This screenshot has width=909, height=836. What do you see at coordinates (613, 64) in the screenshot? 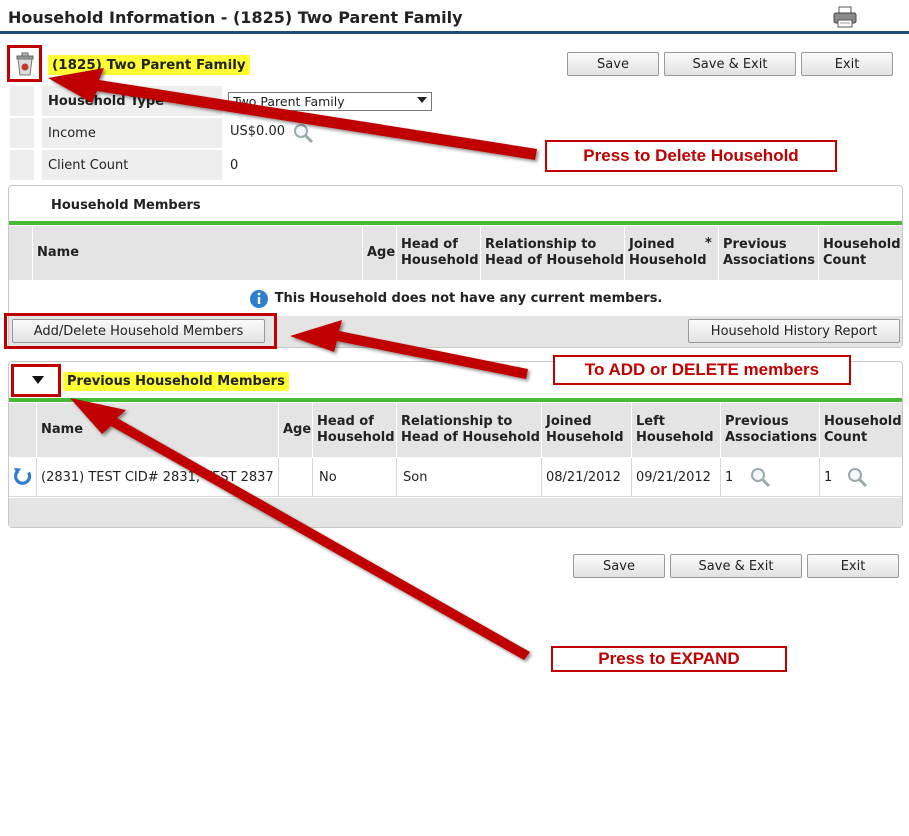
I see `save-button-top: Save` at bounding box center [613, 64].